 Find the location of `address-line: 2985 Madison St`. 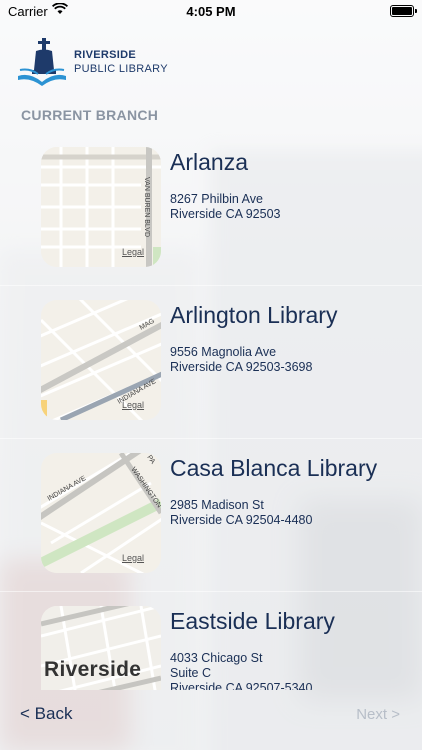

address-line: 2985 Madison St is located at coordinates (217, 505).